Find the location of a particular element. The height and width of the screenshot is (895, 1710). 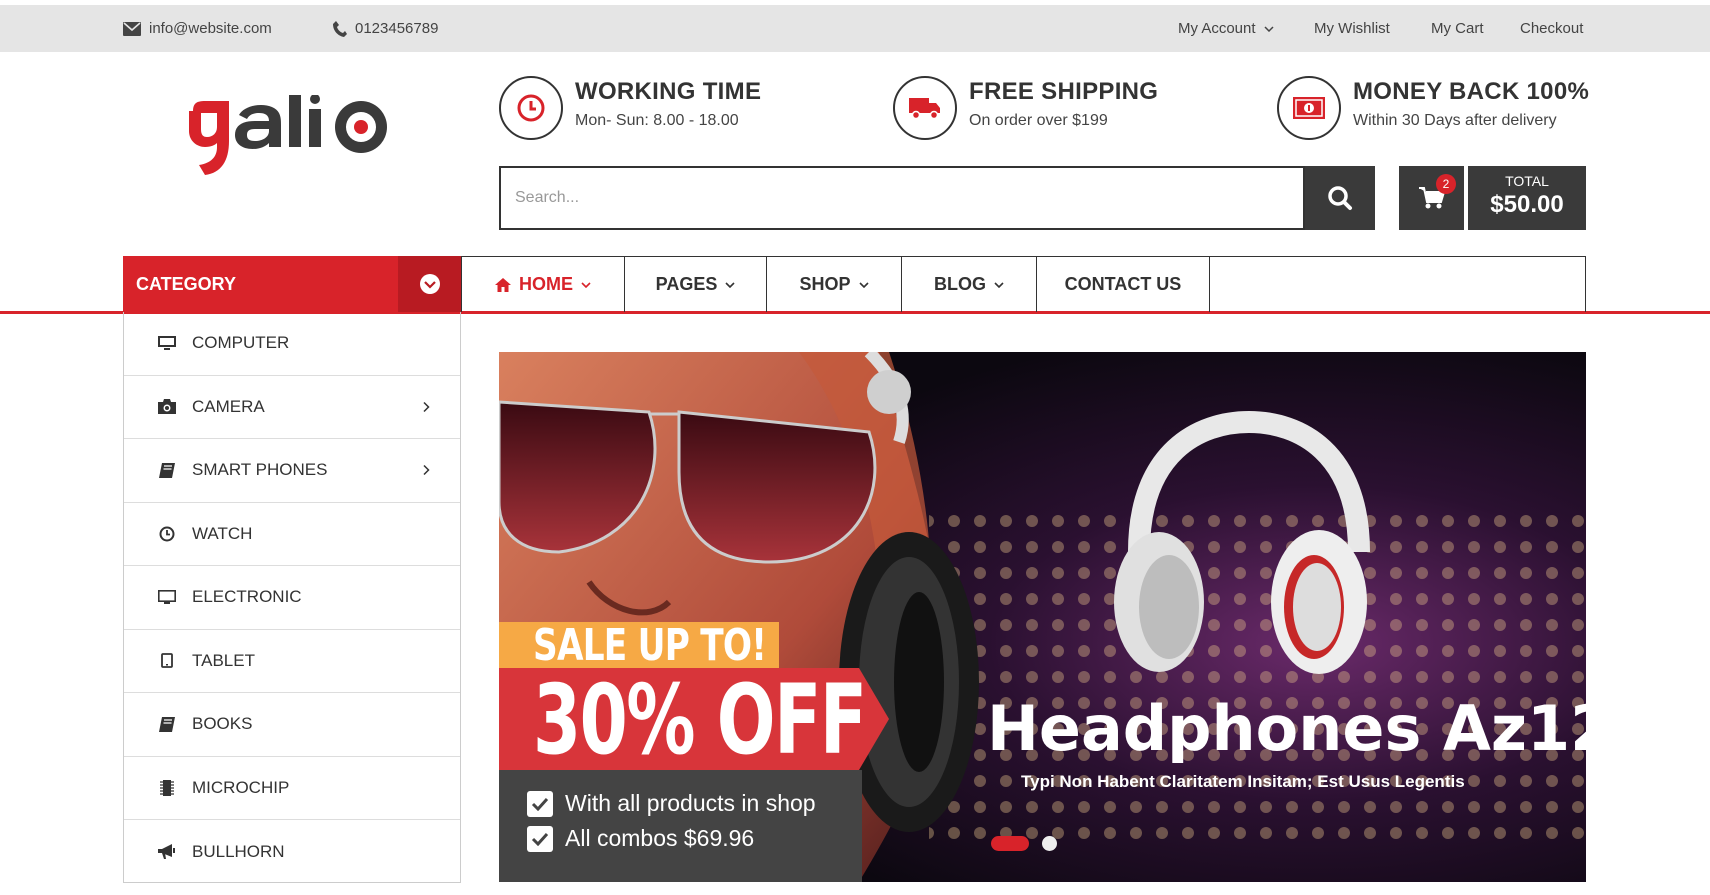

category-label: CATEGORY is located at coordinates (186, 284).